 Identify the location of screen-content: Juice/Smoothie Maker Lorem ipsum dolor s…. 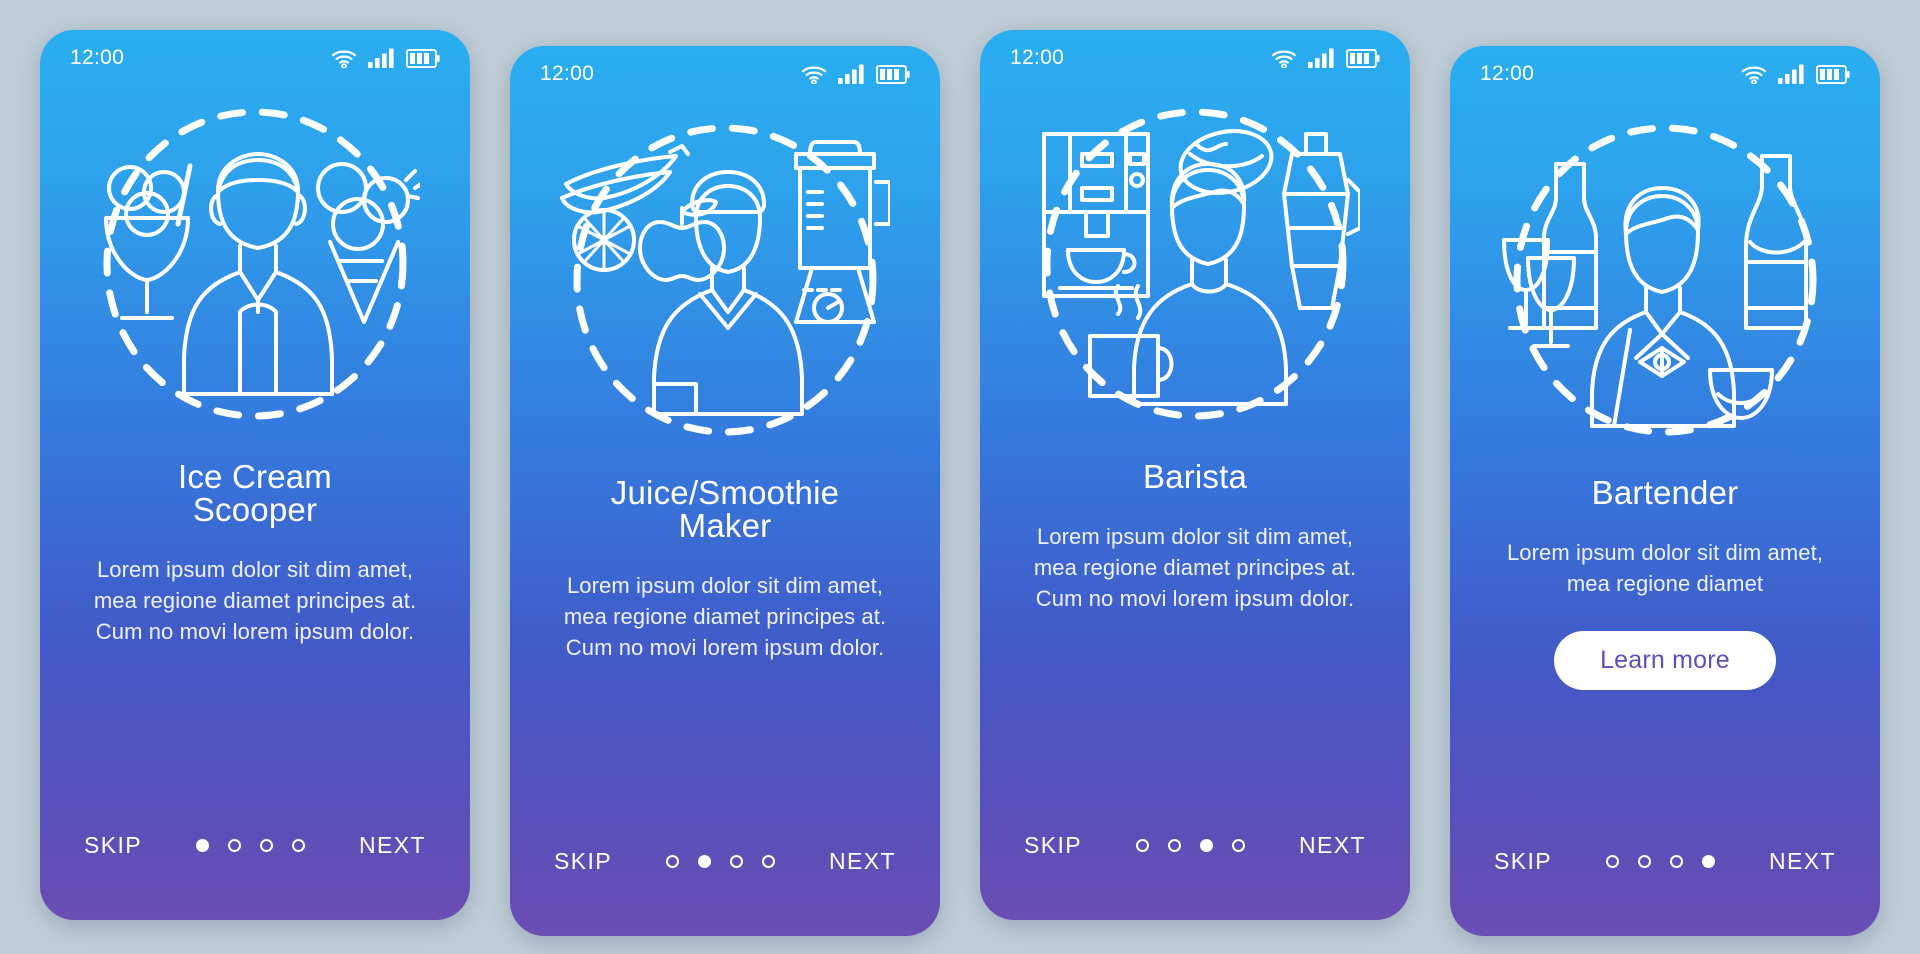
(725, 624).